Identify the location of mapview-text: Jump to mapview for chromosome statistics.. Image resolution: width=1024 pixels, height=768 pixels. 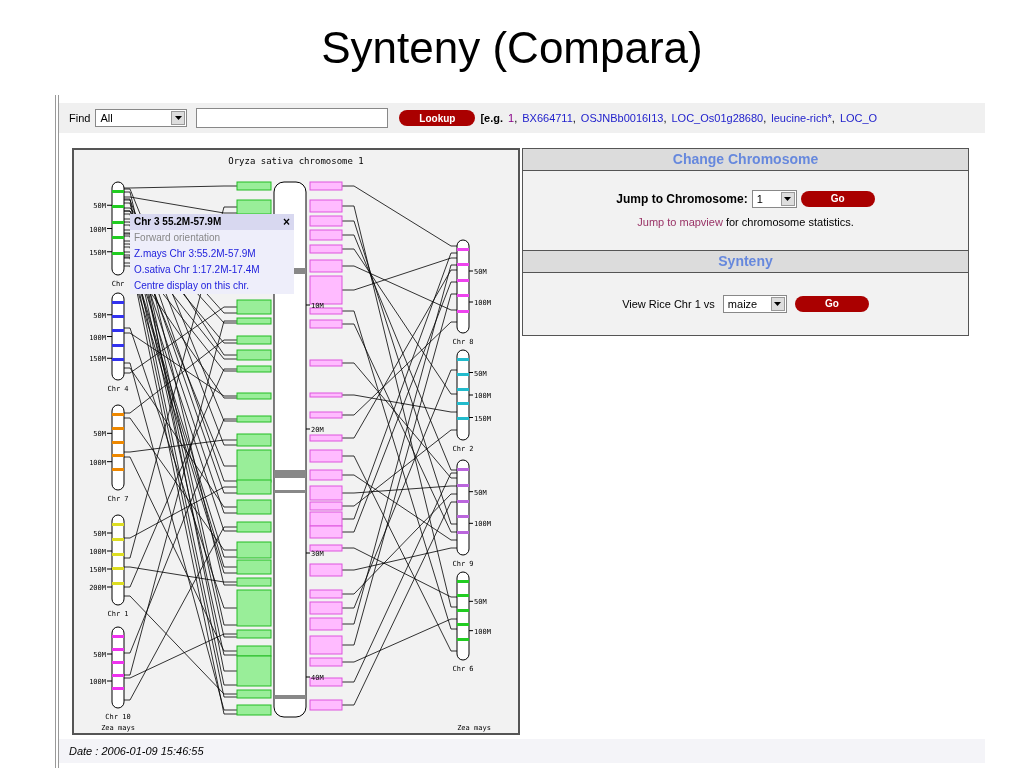
(745, 223).